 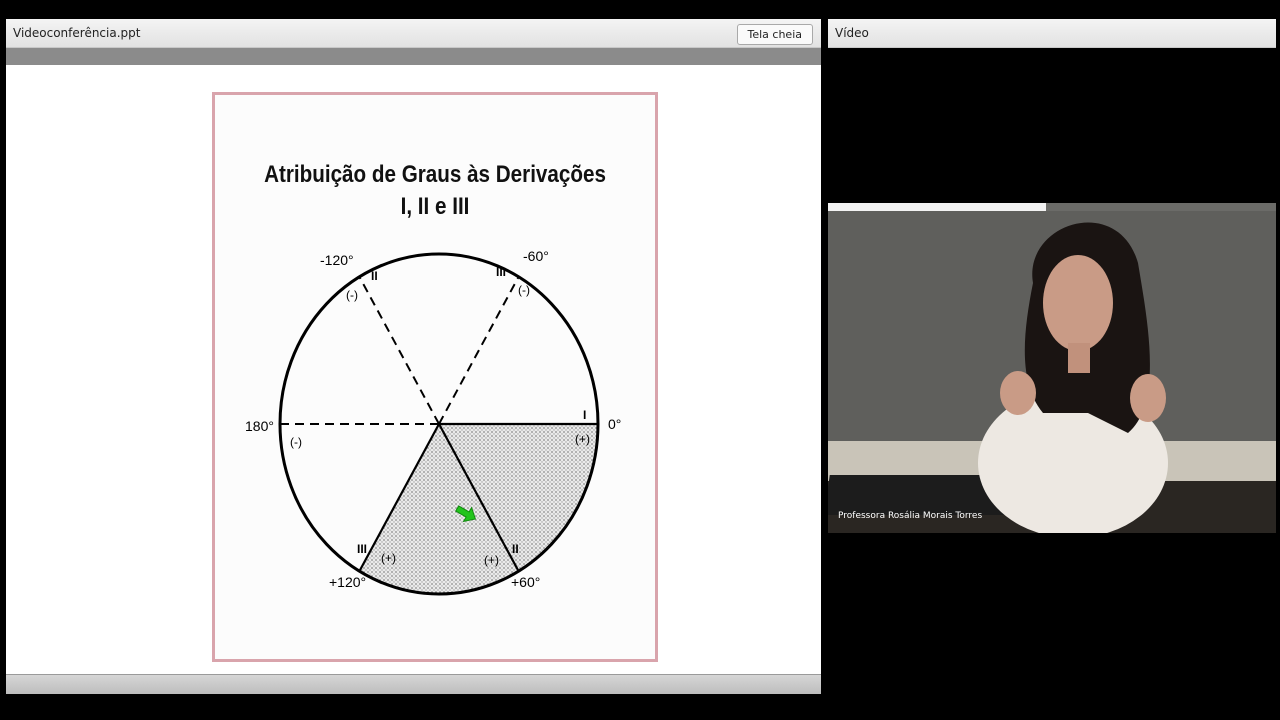 What do you see at coordinates (584, 415) in the screenshot?
I see `lead-I-label: I` at bounding box center [584, 415].